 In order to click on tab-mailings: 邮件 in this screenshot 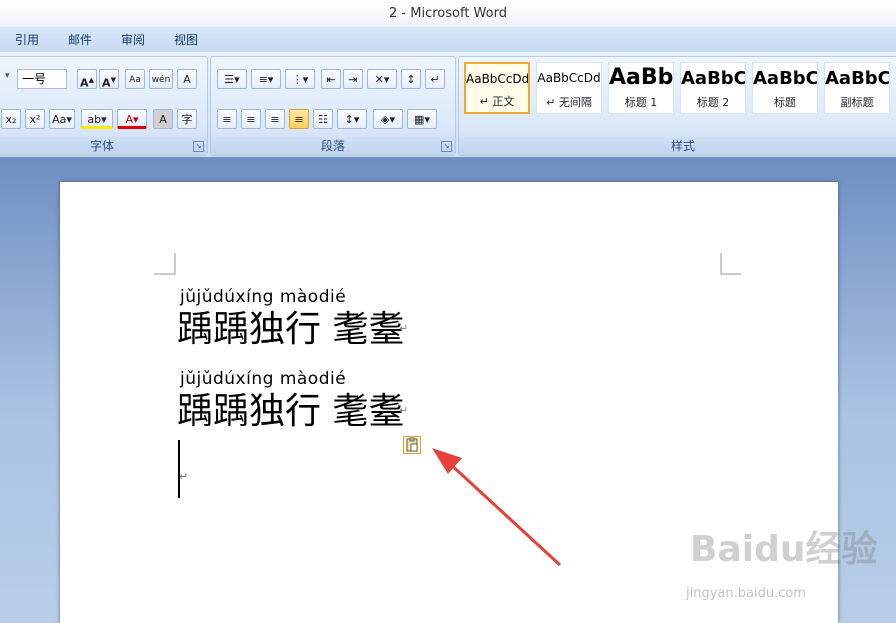, I will do `click(80, 39)`.